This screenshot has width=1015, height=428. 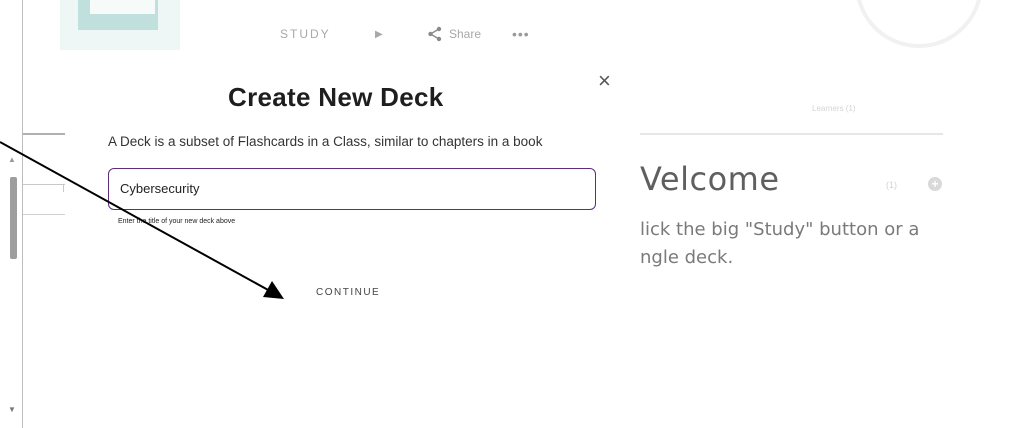 What do you see at coordinates (142, 220) in the screenshot?
I see `annotation-arrow` at bounding box center [142, 220].